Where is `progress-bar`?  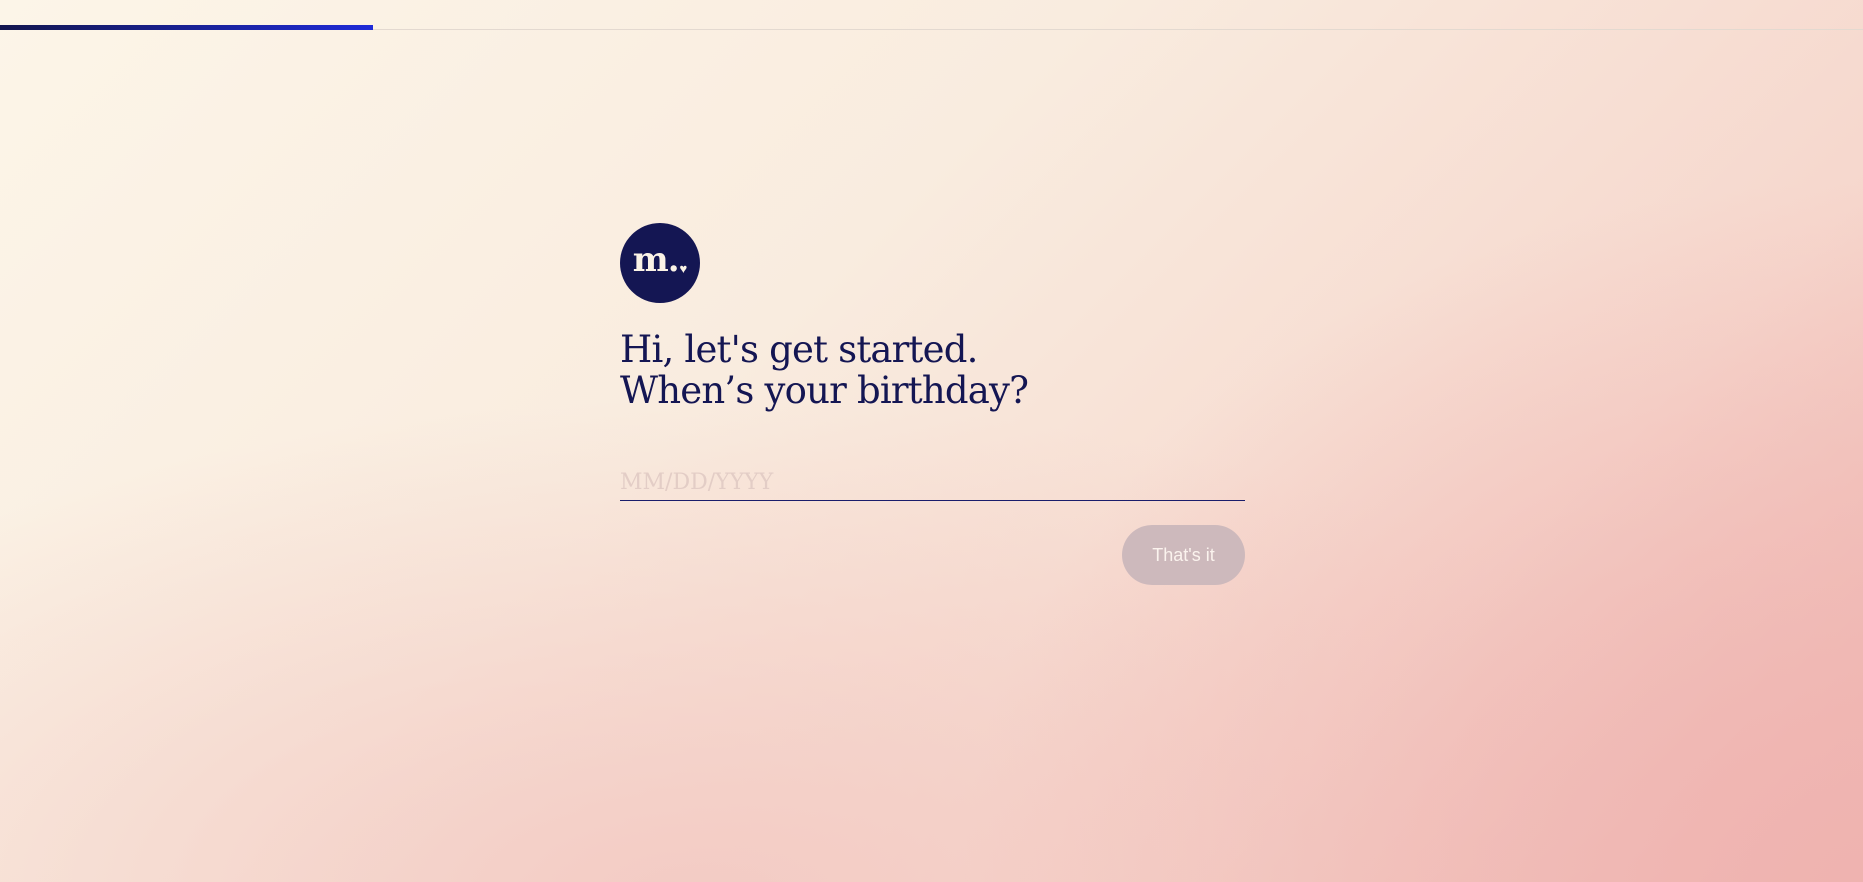
progress-bar is located at coordinates (186, 27).